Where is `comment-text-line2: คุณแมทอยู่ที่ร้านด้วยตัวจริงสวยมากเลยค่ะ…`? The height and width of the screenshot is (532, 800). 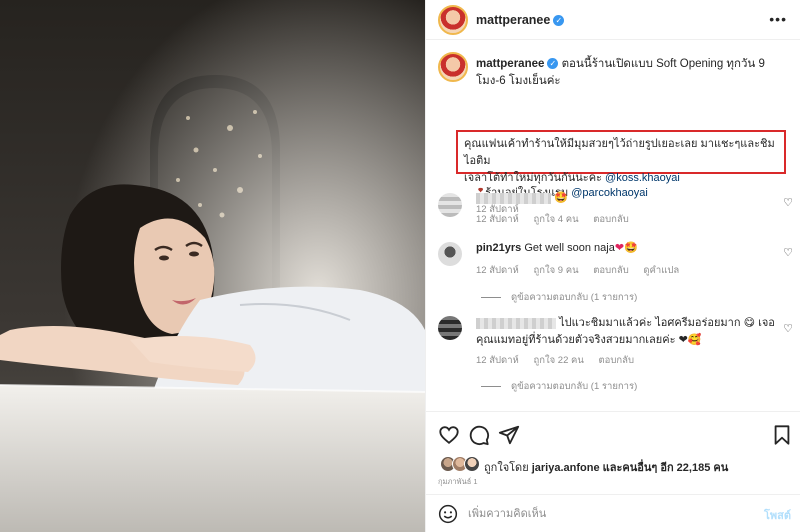 comment-text-line2: คุณแมทอยู่ที่ร้านด้วยตัวจริงสวยมากเลยค่ะ… is located at coordinates (589, 340).